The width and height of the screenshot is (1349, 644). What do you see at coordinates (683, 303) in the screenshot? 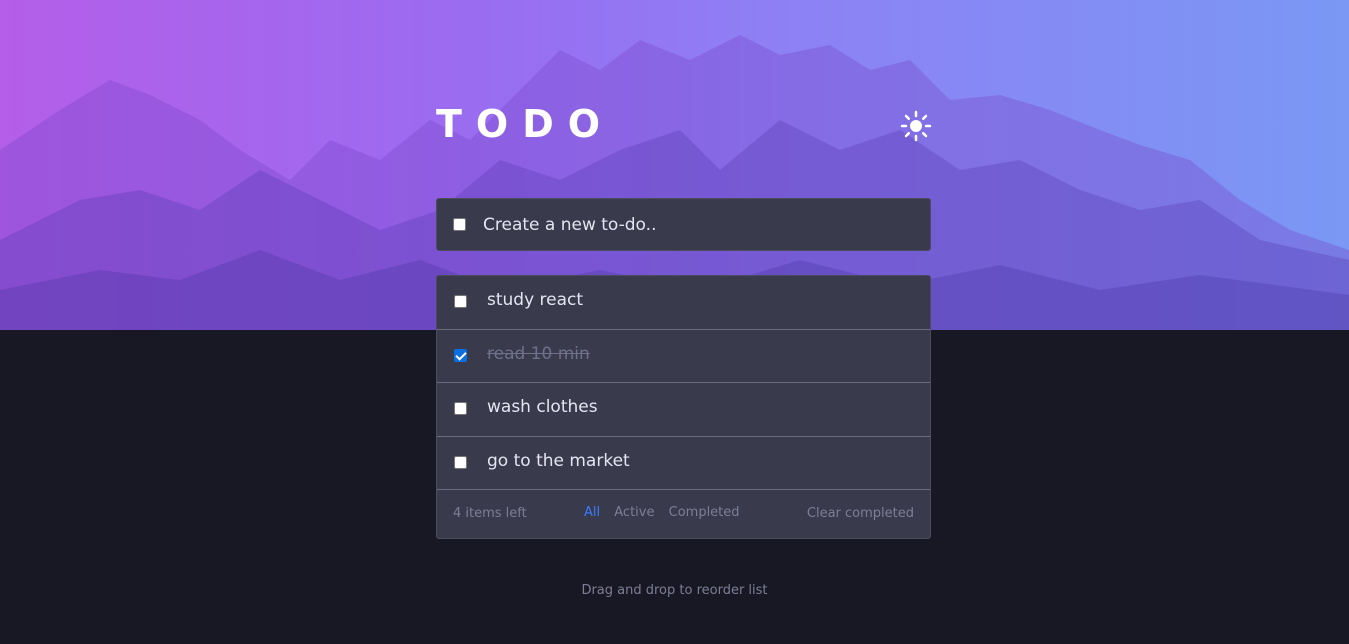
I see `todo-item: study react` at bounding box center [683, 303].